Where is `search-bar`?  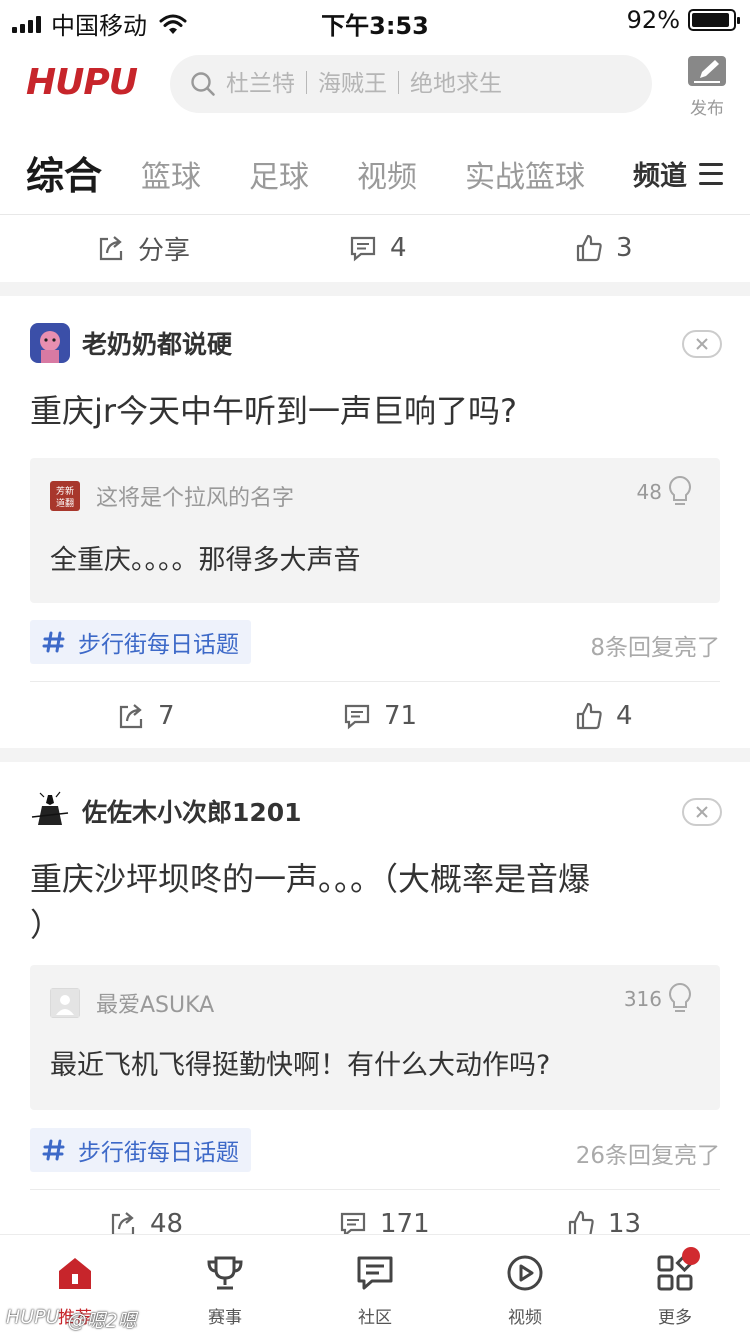
search-bar is located at coordinates (411, 84).